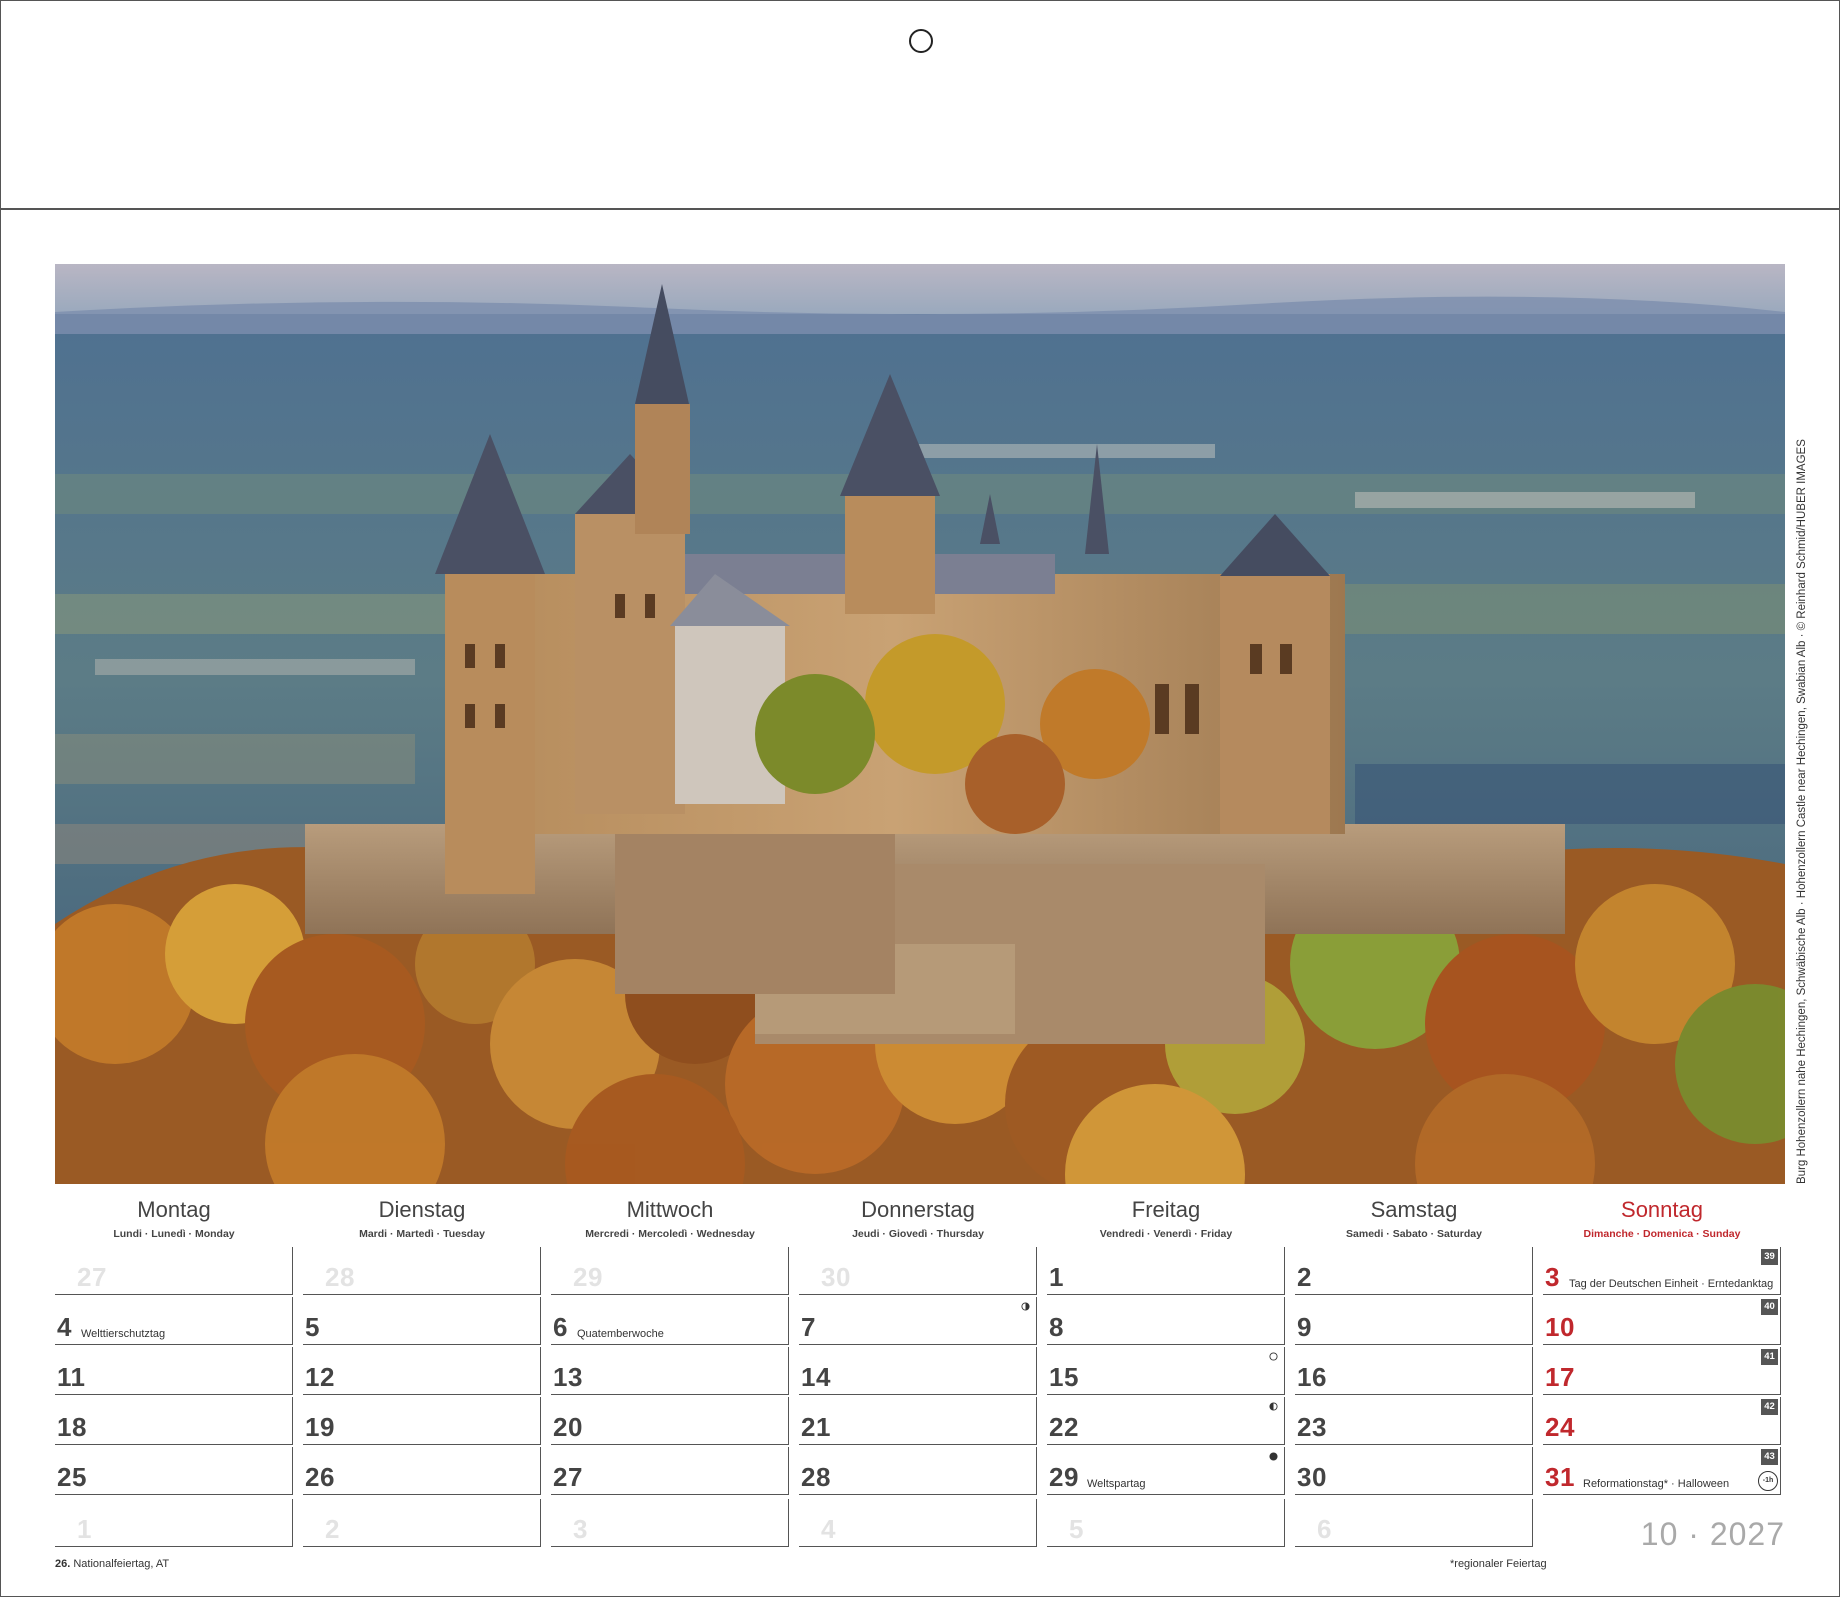  What do you see at coordinates (123, 1334) in the screenshot?
I see `day-note: Welttierschutztag` at bounding box center [123, 1334].